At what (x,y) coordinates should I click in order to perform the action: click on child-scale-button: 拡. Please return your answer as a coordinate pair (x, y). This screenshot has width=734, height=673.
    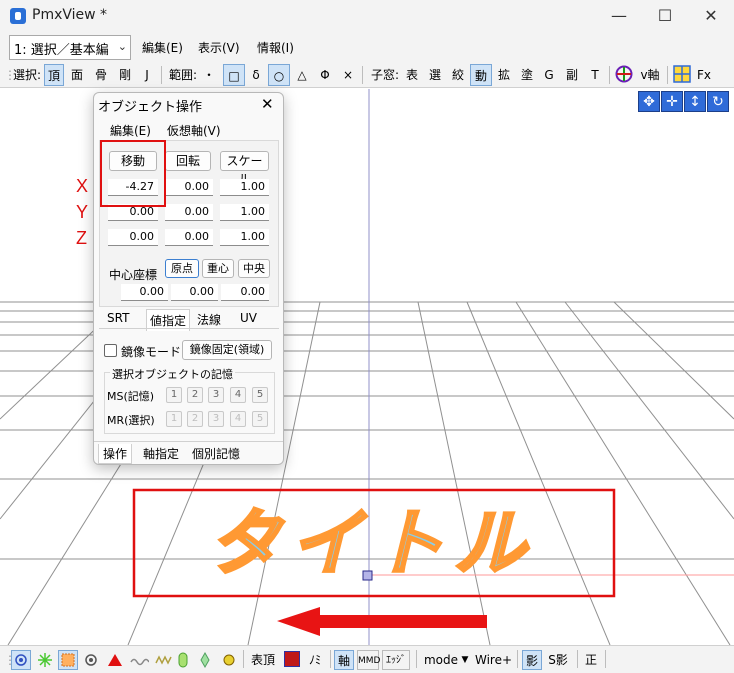
    Looking at the image, I should click on (504, 75).